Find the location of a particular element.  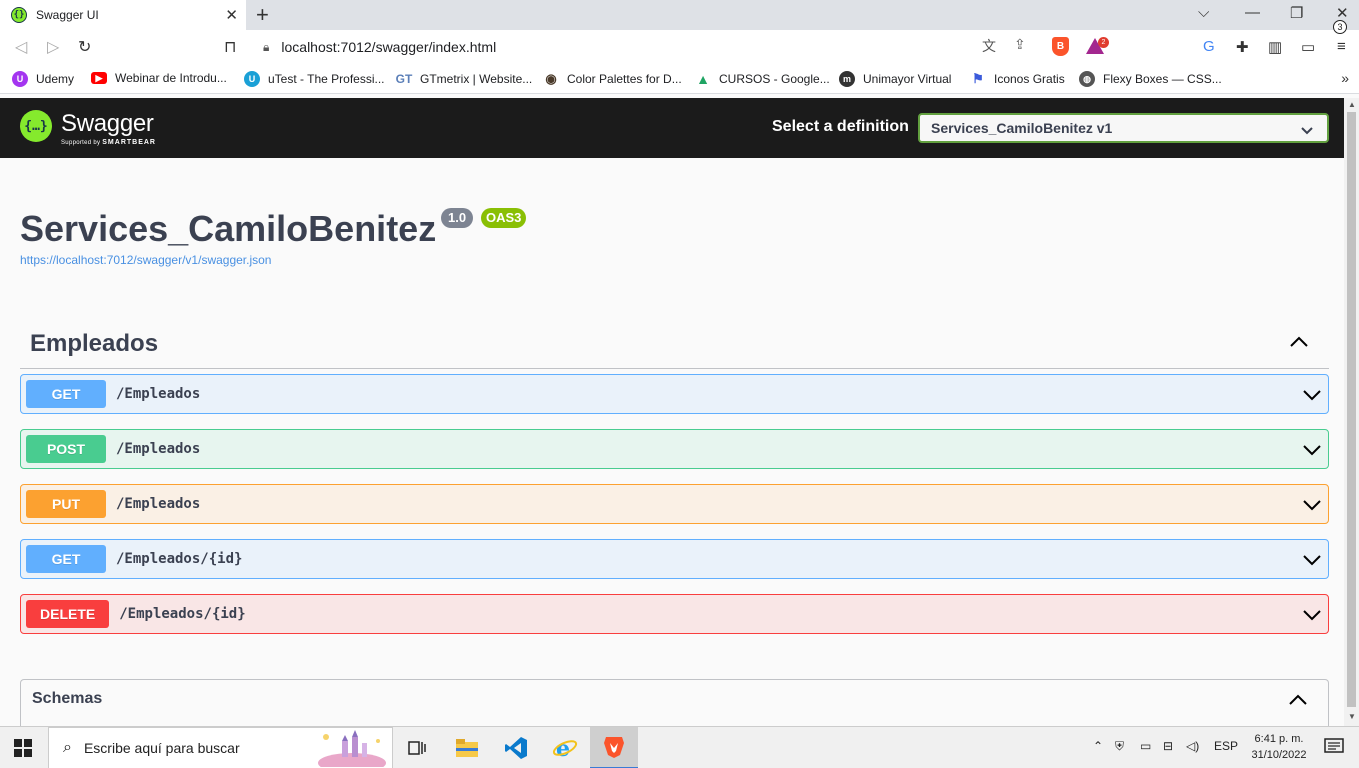

bookmark-item: U Udemy is located at coordinates (43, 79).